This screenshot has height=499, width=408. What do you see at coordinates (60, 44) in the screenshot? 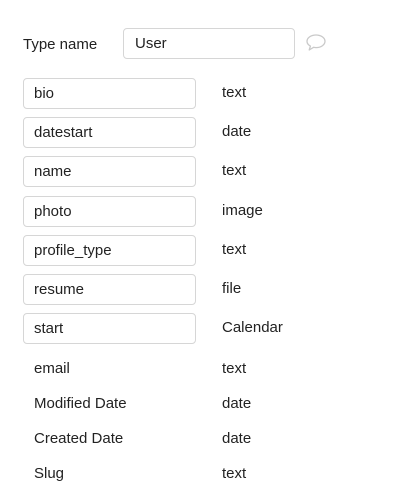
I see `type-name-label: Type name` at bounding box center [60, 44].